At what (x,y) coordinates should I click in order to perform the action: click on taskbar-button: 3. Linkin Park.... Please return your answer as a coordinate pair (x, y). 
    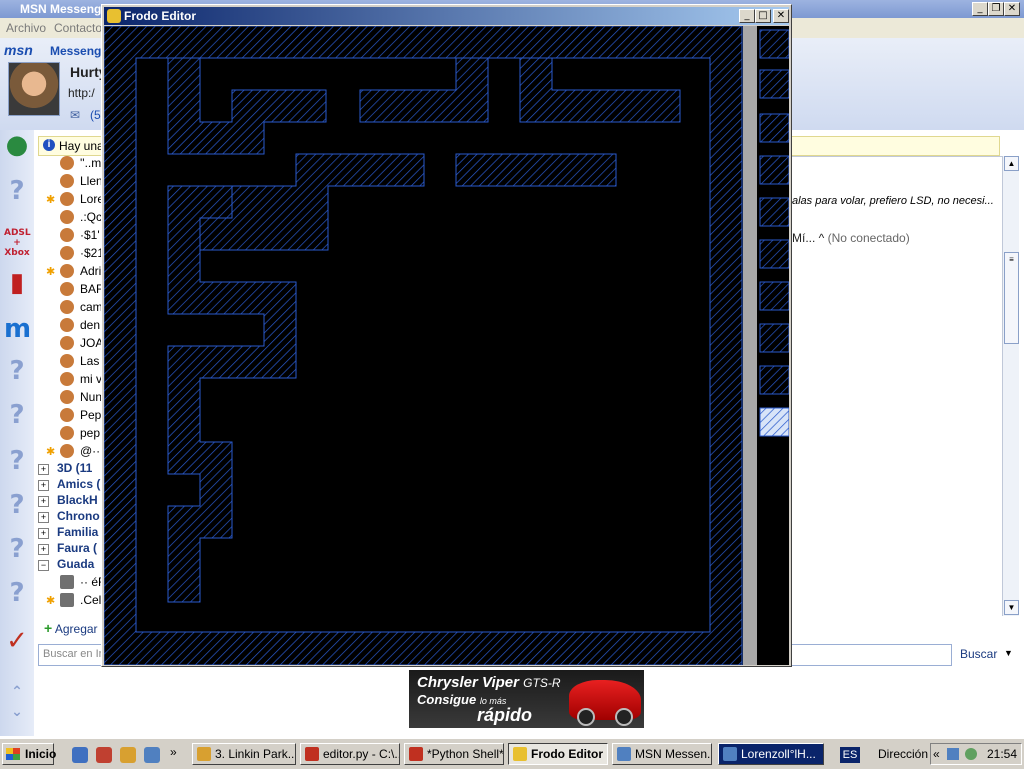
    Looking at the image, I should click on (244, 754).